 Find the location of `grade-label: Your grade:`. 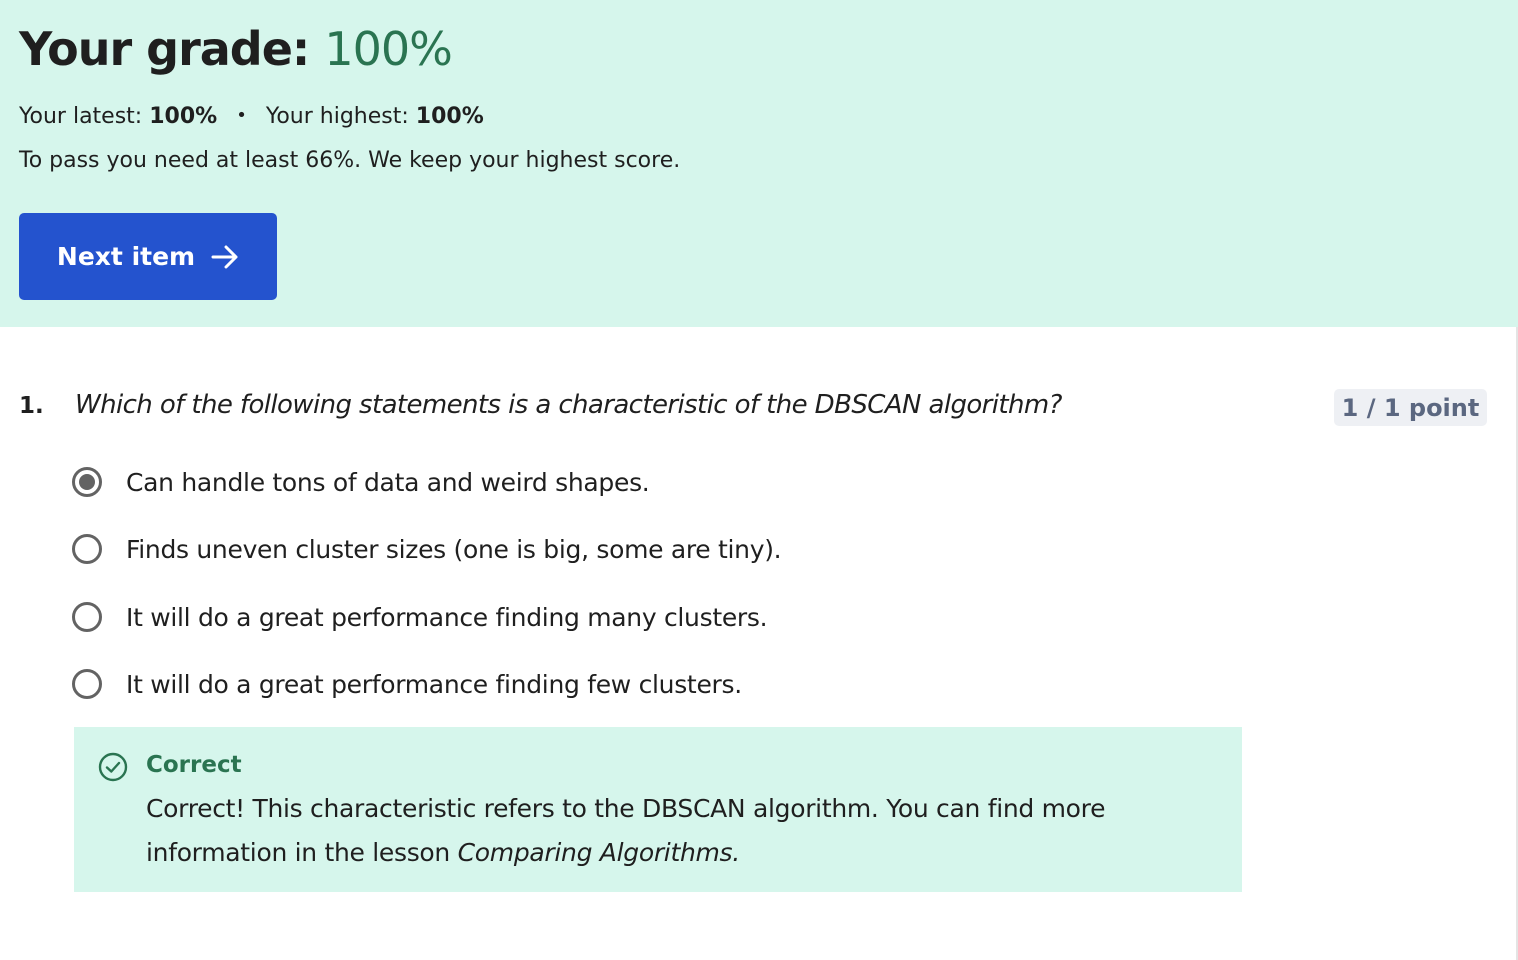

grade-label: Your grade: is located at coordinates (164, 49).